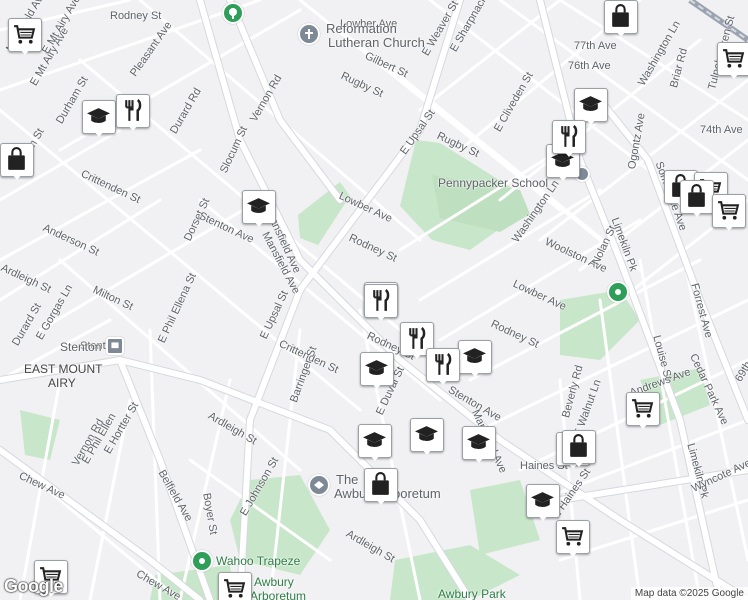  I want to click on street-label: 77th Ave, so click(595, 46).